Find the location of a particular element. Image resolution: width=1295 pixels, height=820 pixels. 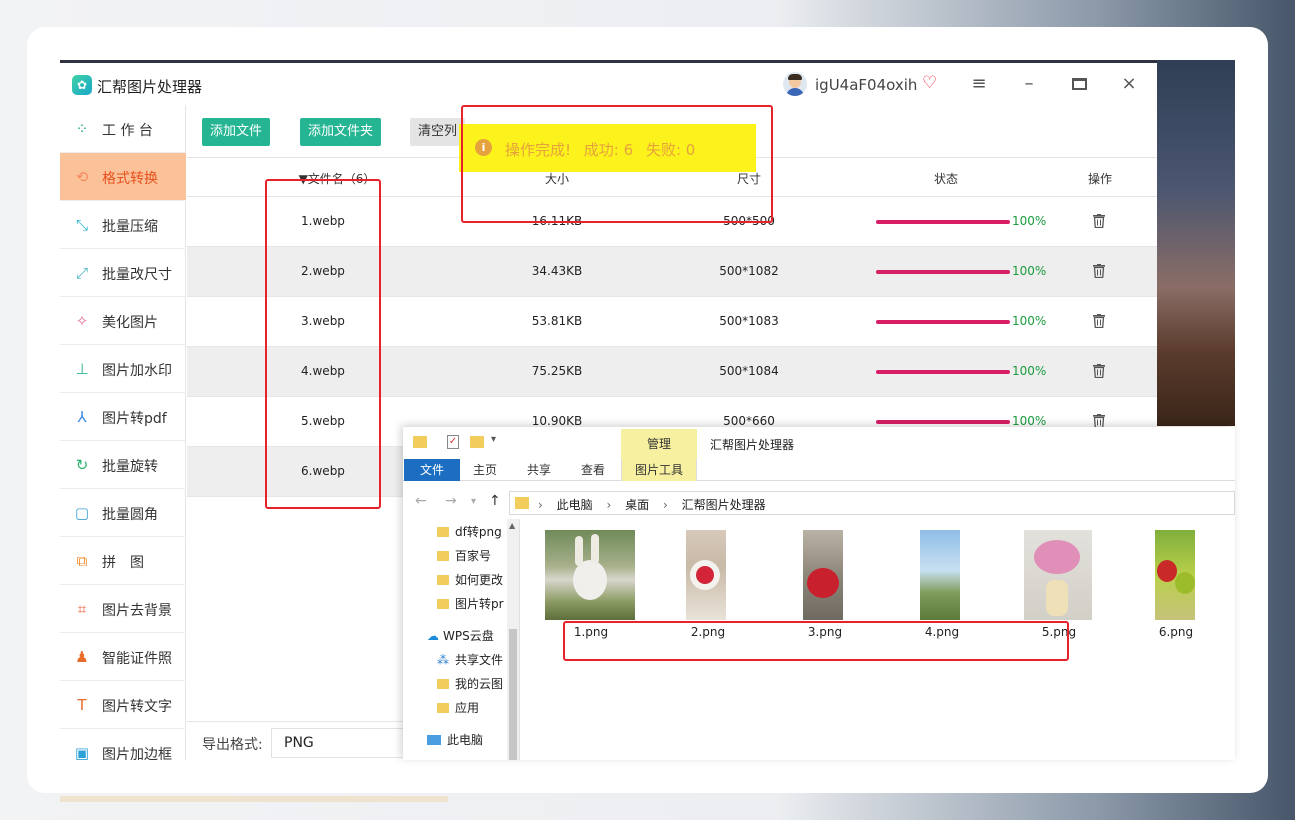

tab-share: 共享 is located at coordinates (539, 470).